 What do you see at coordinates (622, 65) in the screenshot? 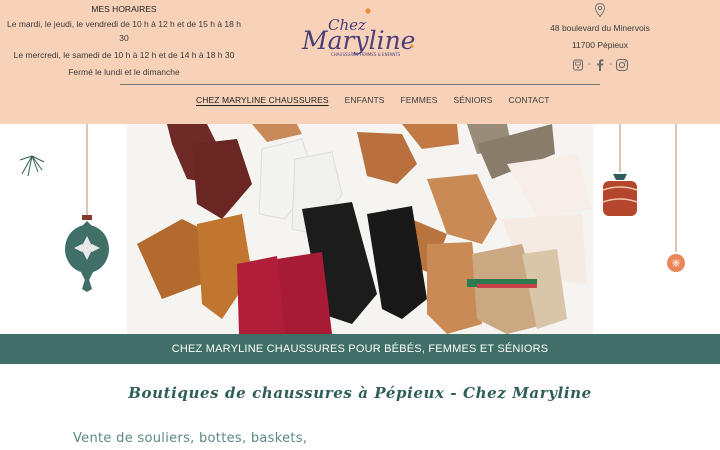
I see `instagram-icon` at bounding box center [622, 65].